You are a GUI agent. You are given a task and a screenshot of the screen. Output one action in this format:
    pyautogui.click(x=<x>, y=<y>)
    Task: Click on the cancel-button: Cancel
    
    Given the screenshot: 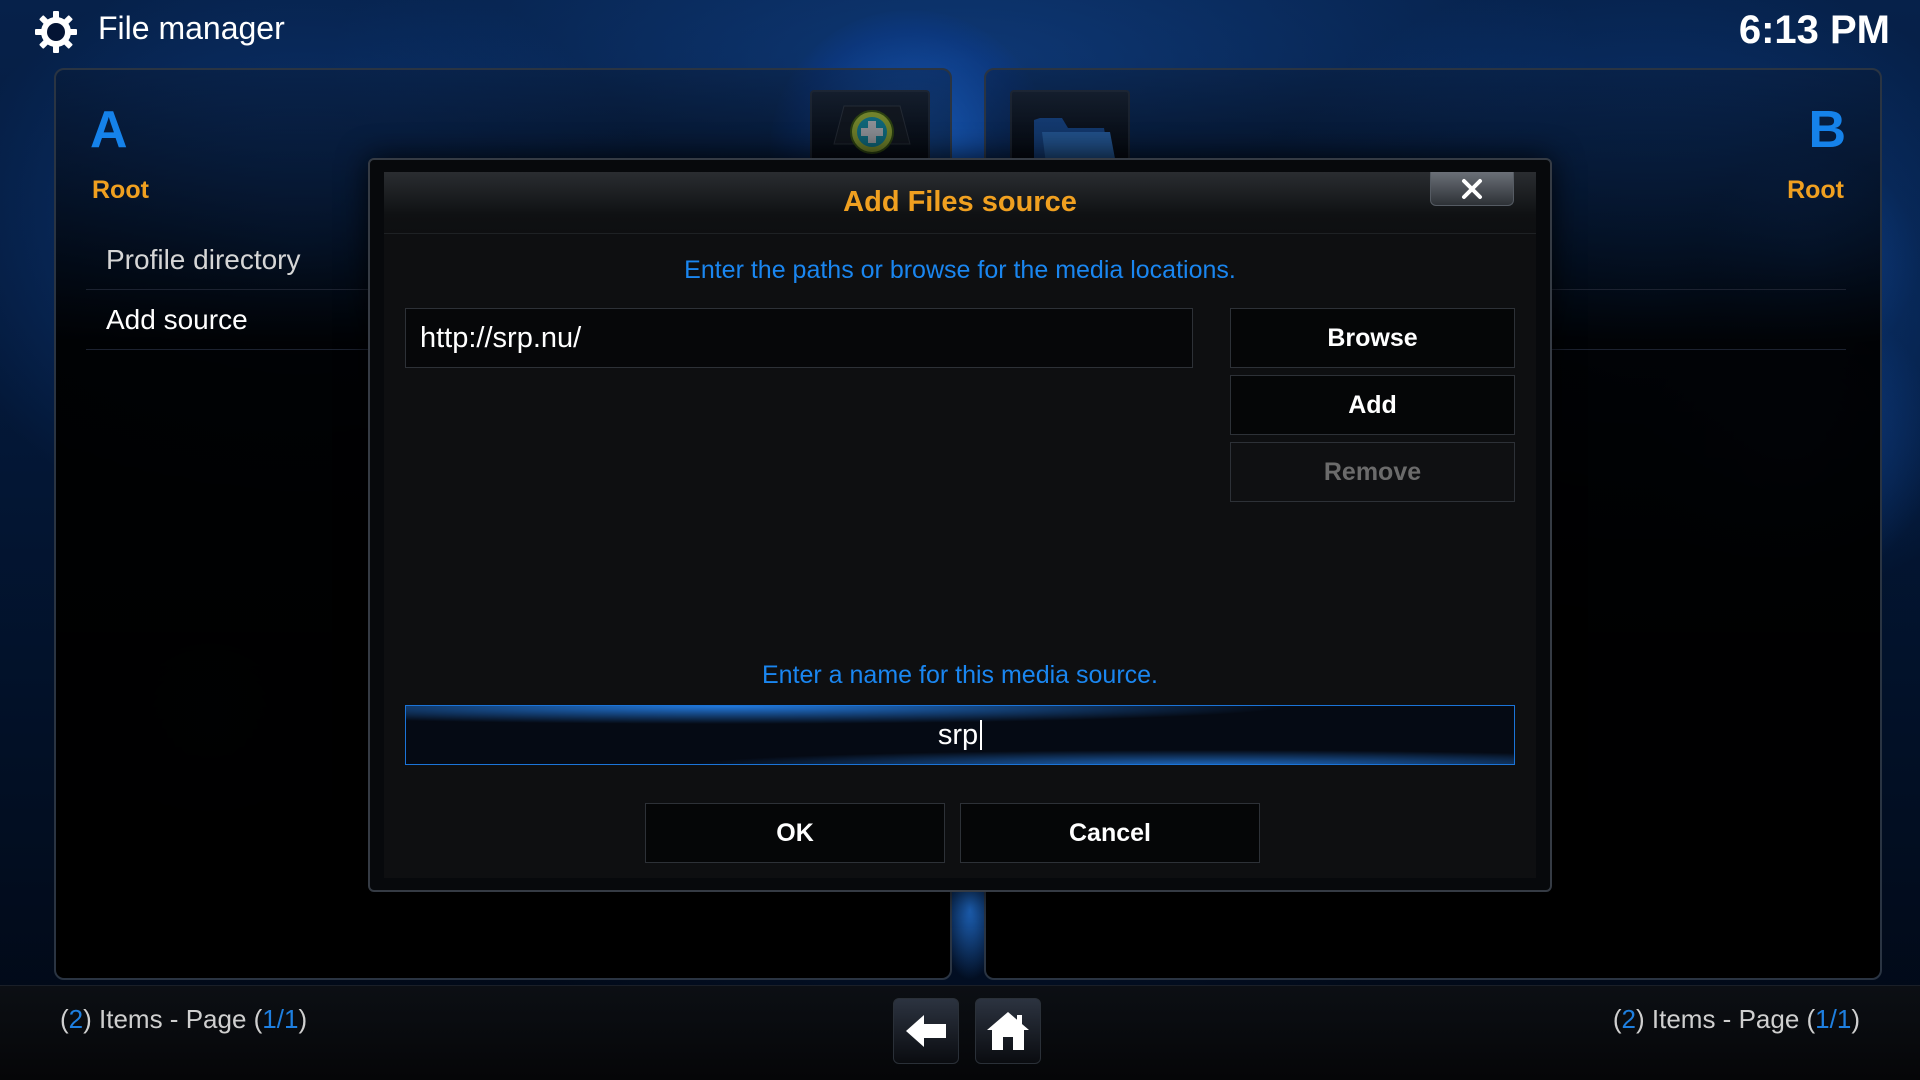 What is the action you would take?
    pyautogui.click(x=1110, y=833)
    